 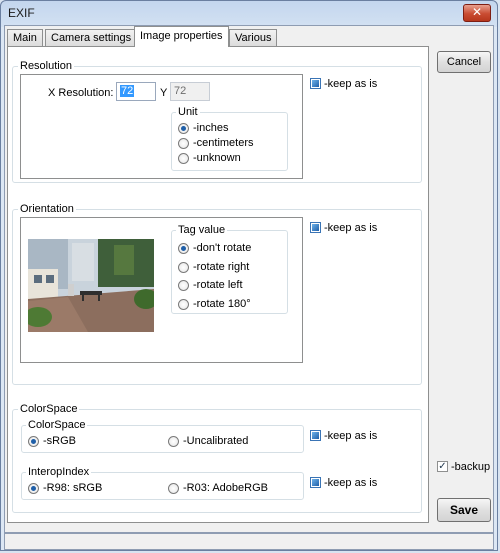 What do you see at coordinates (315, 482) in the screenshot?
I see `interop-keep-checkbox` at bounding box center [315, 482].